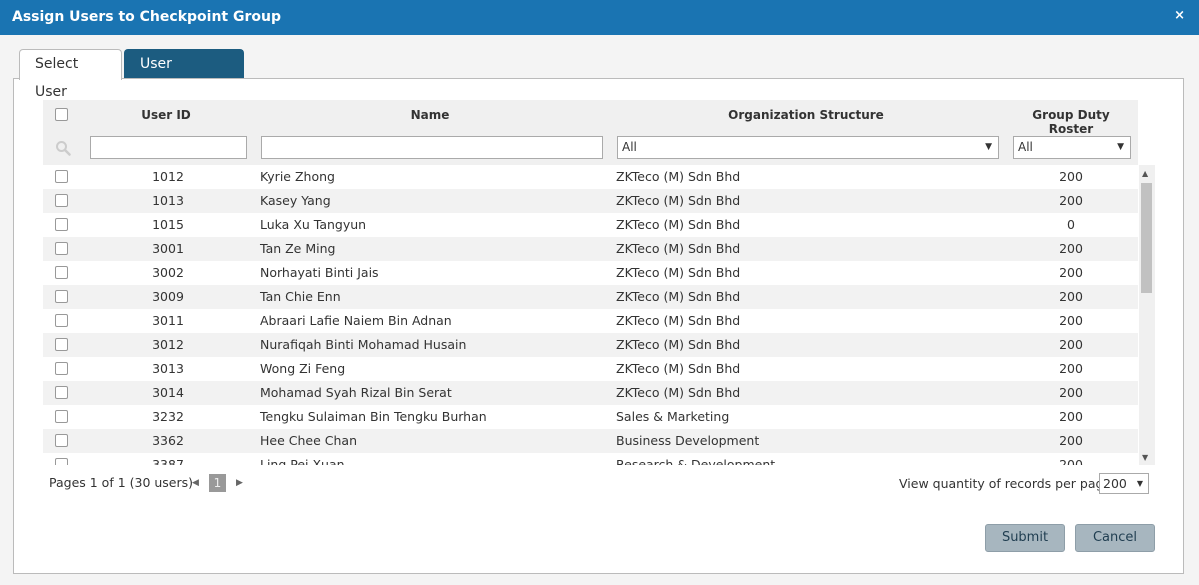 The image size is (1199, 585). I want to click on records-per-page-select: 200 ▼, so click(1124, 483).